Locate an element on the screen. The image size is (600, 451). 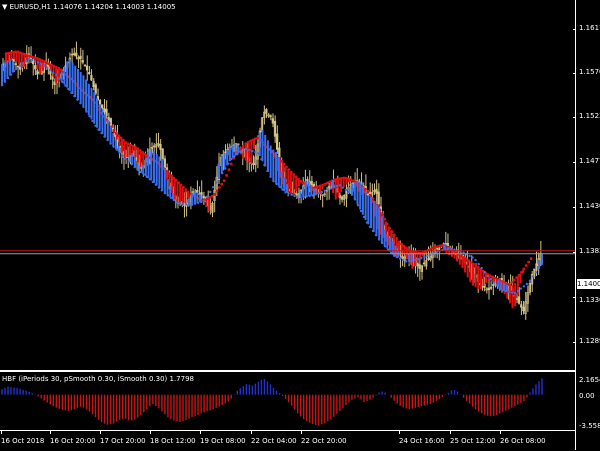
time-label: 22 Oct 04:00 is located at coordinates (274, 441).